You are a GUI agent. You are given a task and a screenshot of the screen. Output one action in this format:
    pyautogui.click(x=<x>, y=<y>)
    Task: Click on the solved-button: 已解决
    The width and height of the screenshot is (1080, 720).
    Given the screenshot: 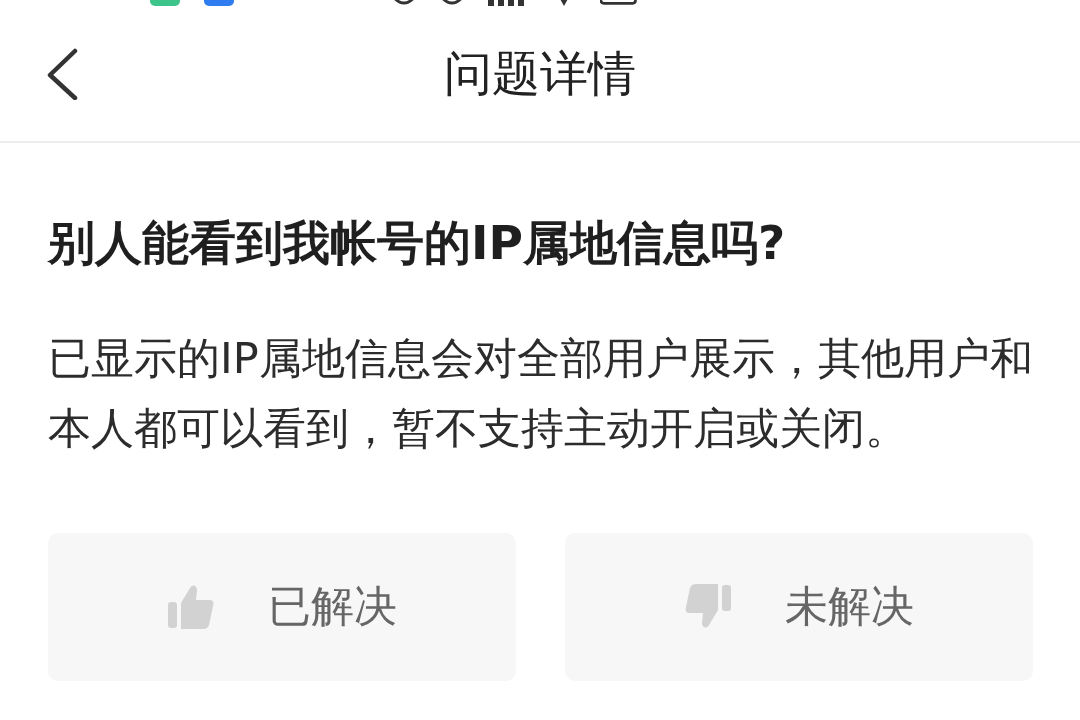 What is the action you would take?
    pyautogui.click(x=282, y=607)
    